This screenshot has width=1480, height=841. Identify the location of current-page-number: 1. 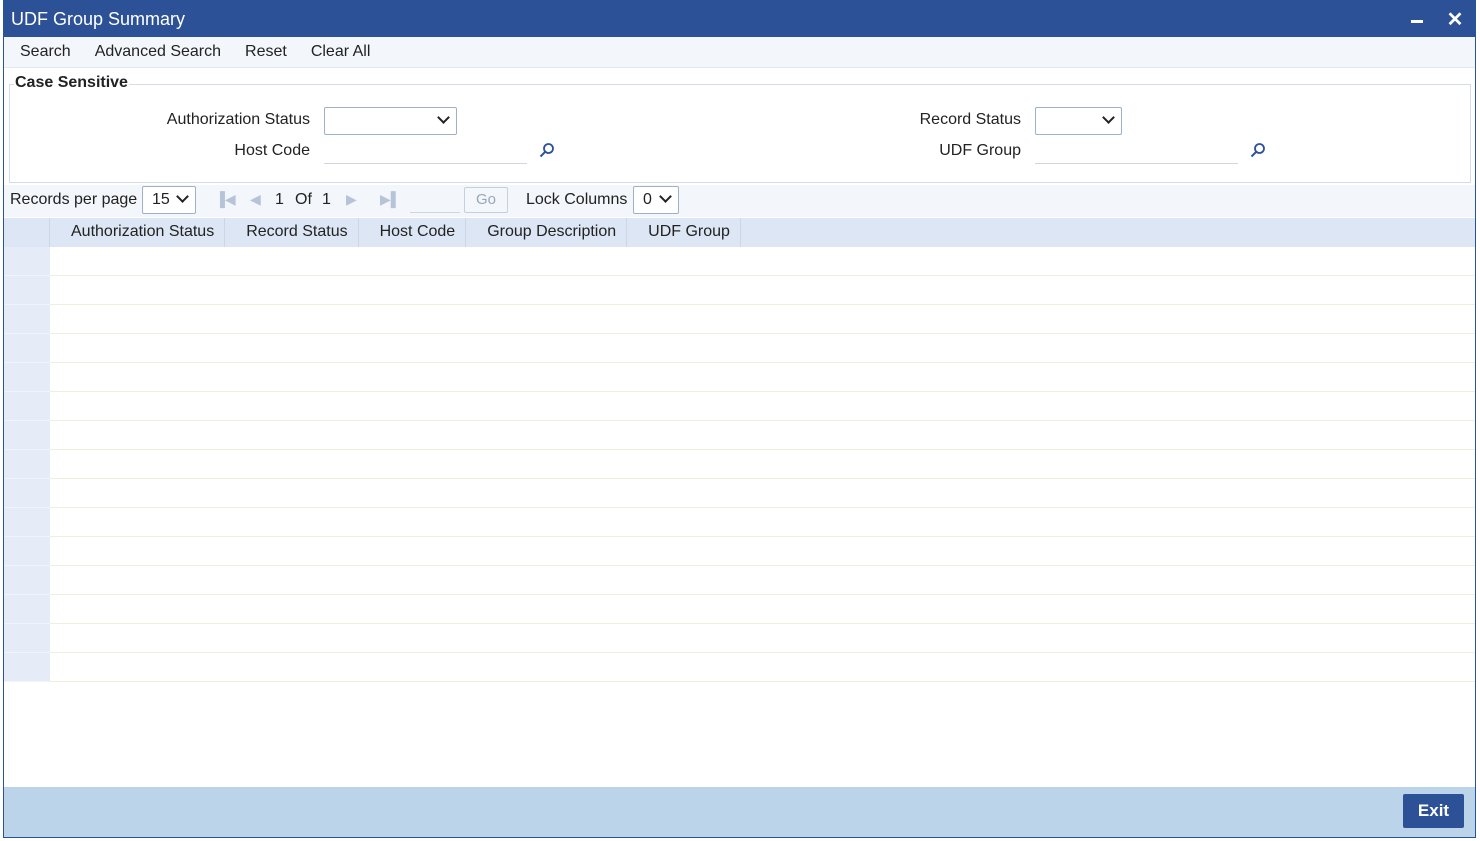
(279, 199).